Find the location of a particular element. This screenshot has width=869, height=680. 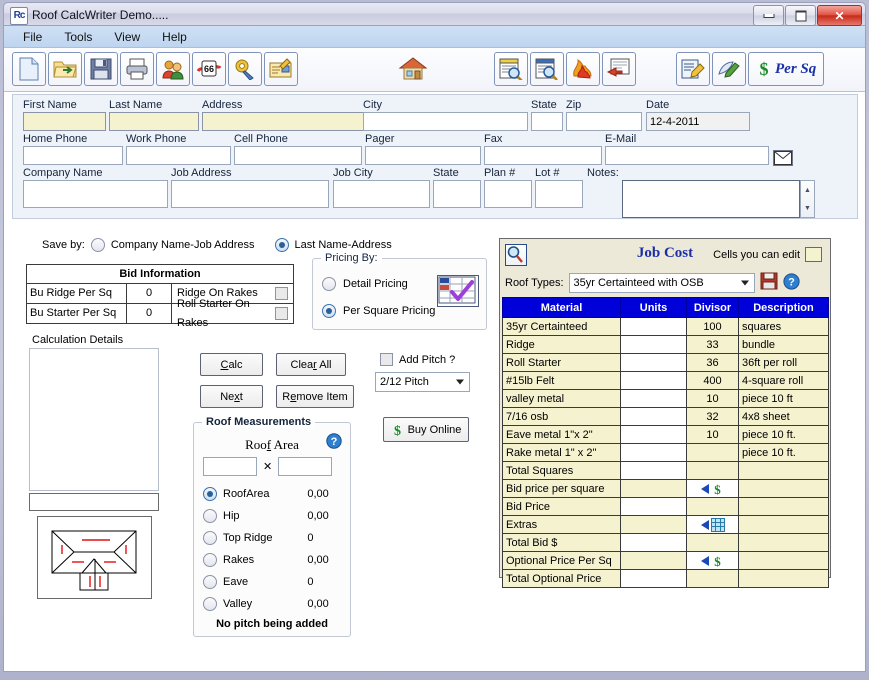

measurement-row-valley: Valley 0,00 is located at coordinates (273, 604).